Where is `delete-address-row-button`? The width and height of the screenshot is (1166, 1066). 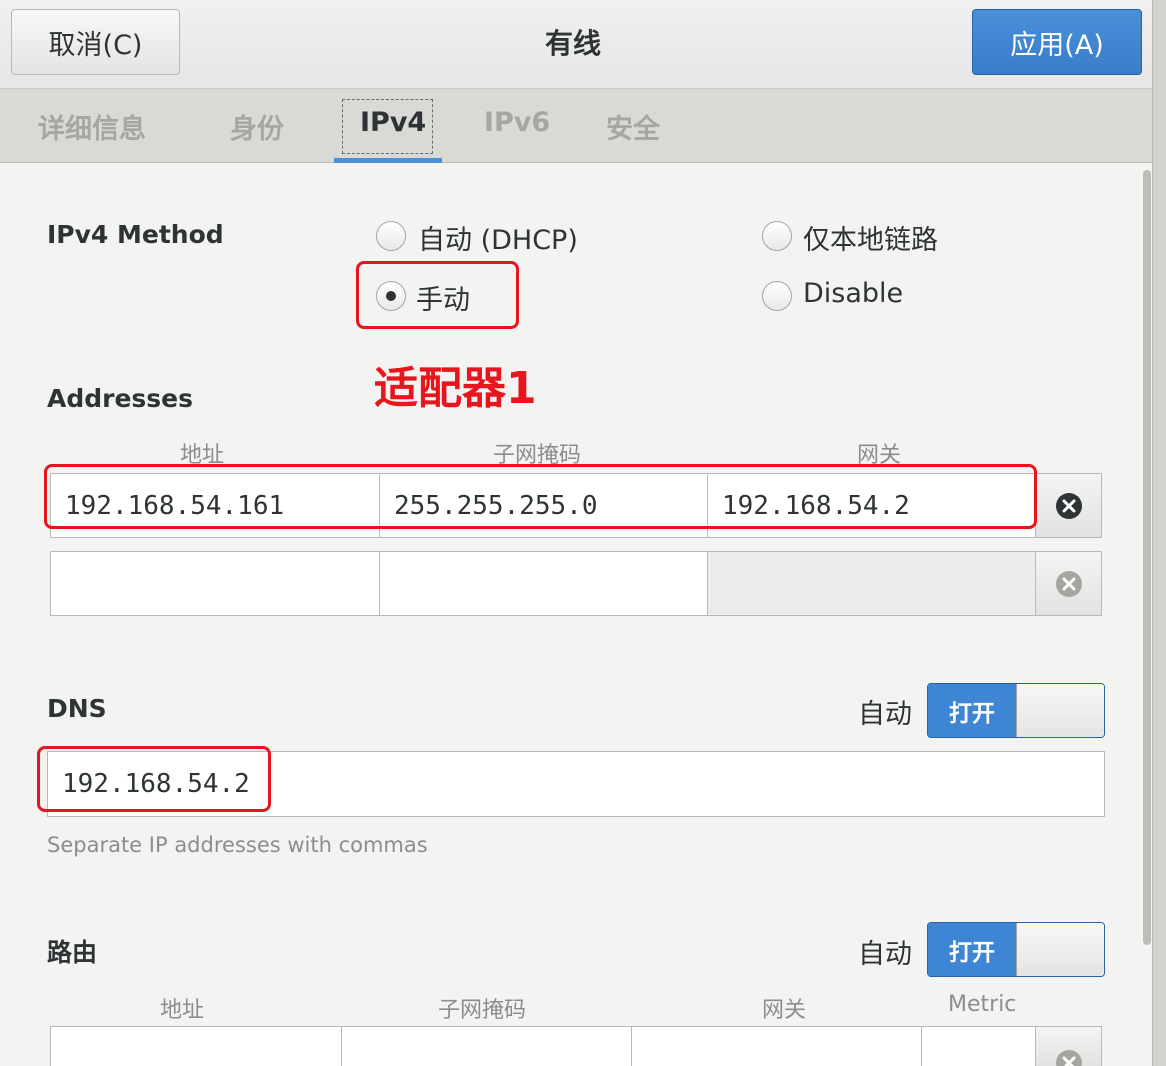 delete-address-row-button is located at coordinates (1068, 505).